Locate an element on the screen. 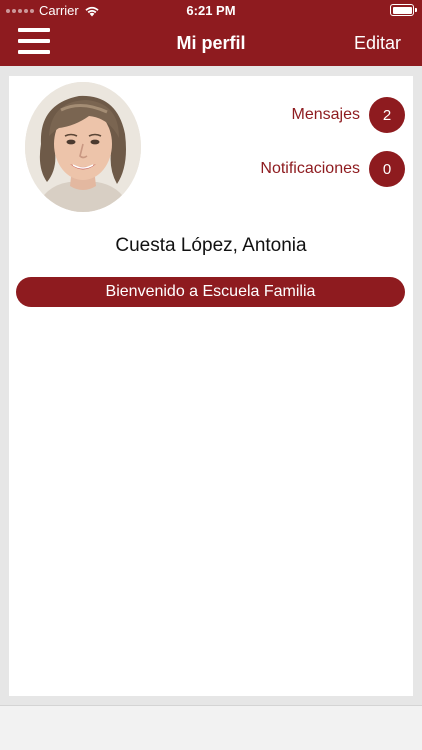 The image size is (422, 750). notifications-stat: Notificaciones 0 is located at coordinates (332, 169).